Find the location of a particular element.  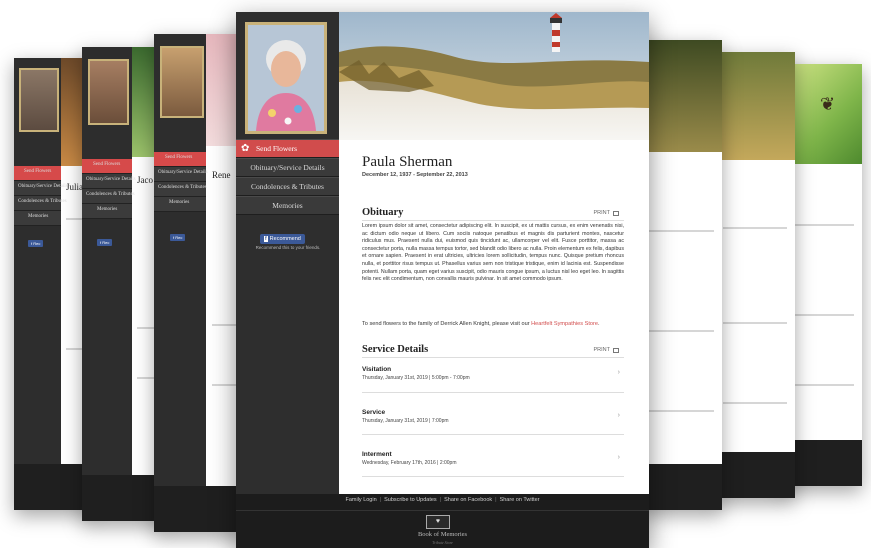

hero-image is located at coordinates (494, 76).